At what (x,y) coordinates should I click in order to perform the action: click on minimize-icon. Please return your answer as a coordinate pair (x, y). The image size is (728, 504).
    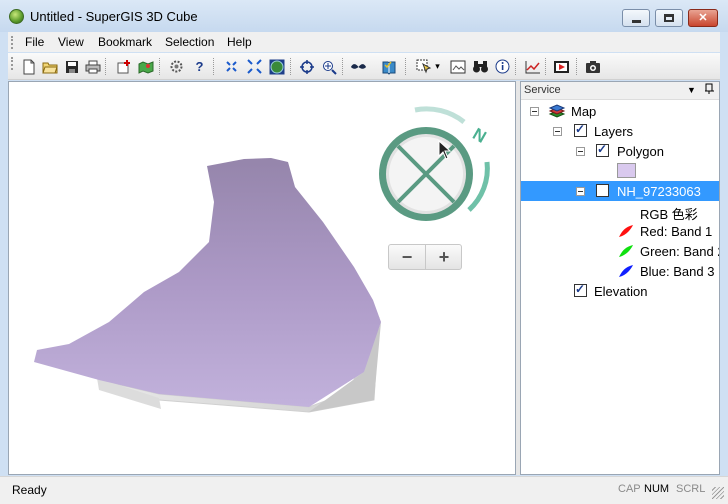
    Looking at the image, I should click on (636, 21).